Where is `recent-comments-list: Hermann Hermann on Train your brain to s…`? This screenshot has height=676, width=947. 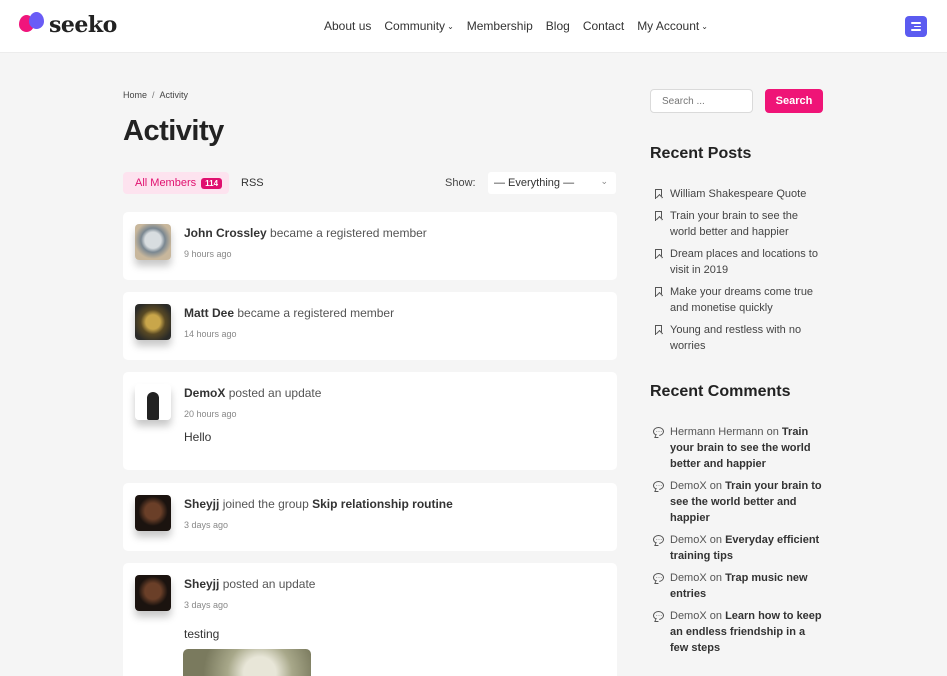
recent-comments-list: Hermann Hermann on Train your brain to s… is located at coordinates (738, 542).